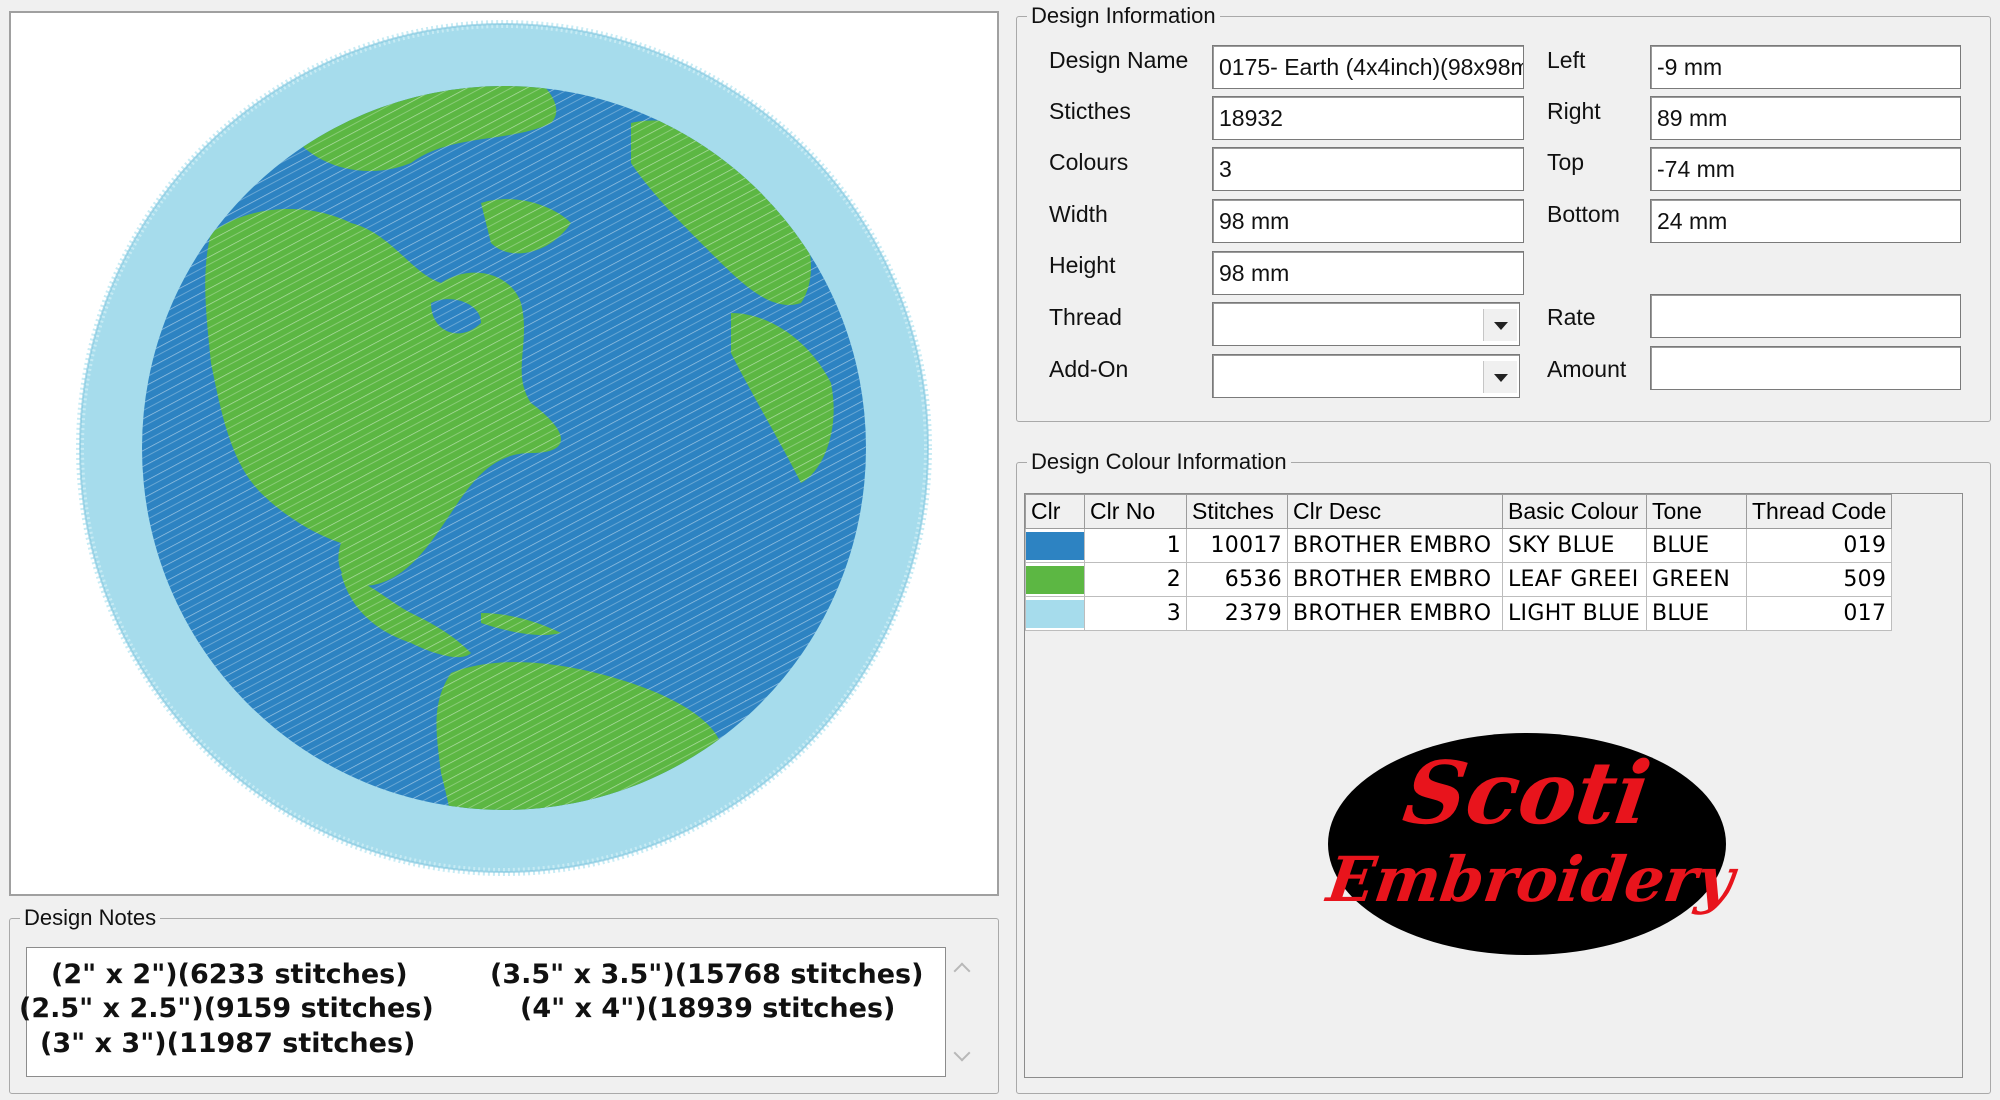 This screenshot has height=1100, width=2000. I want to click on thread-code-cell: 019, so click(1819, 545).